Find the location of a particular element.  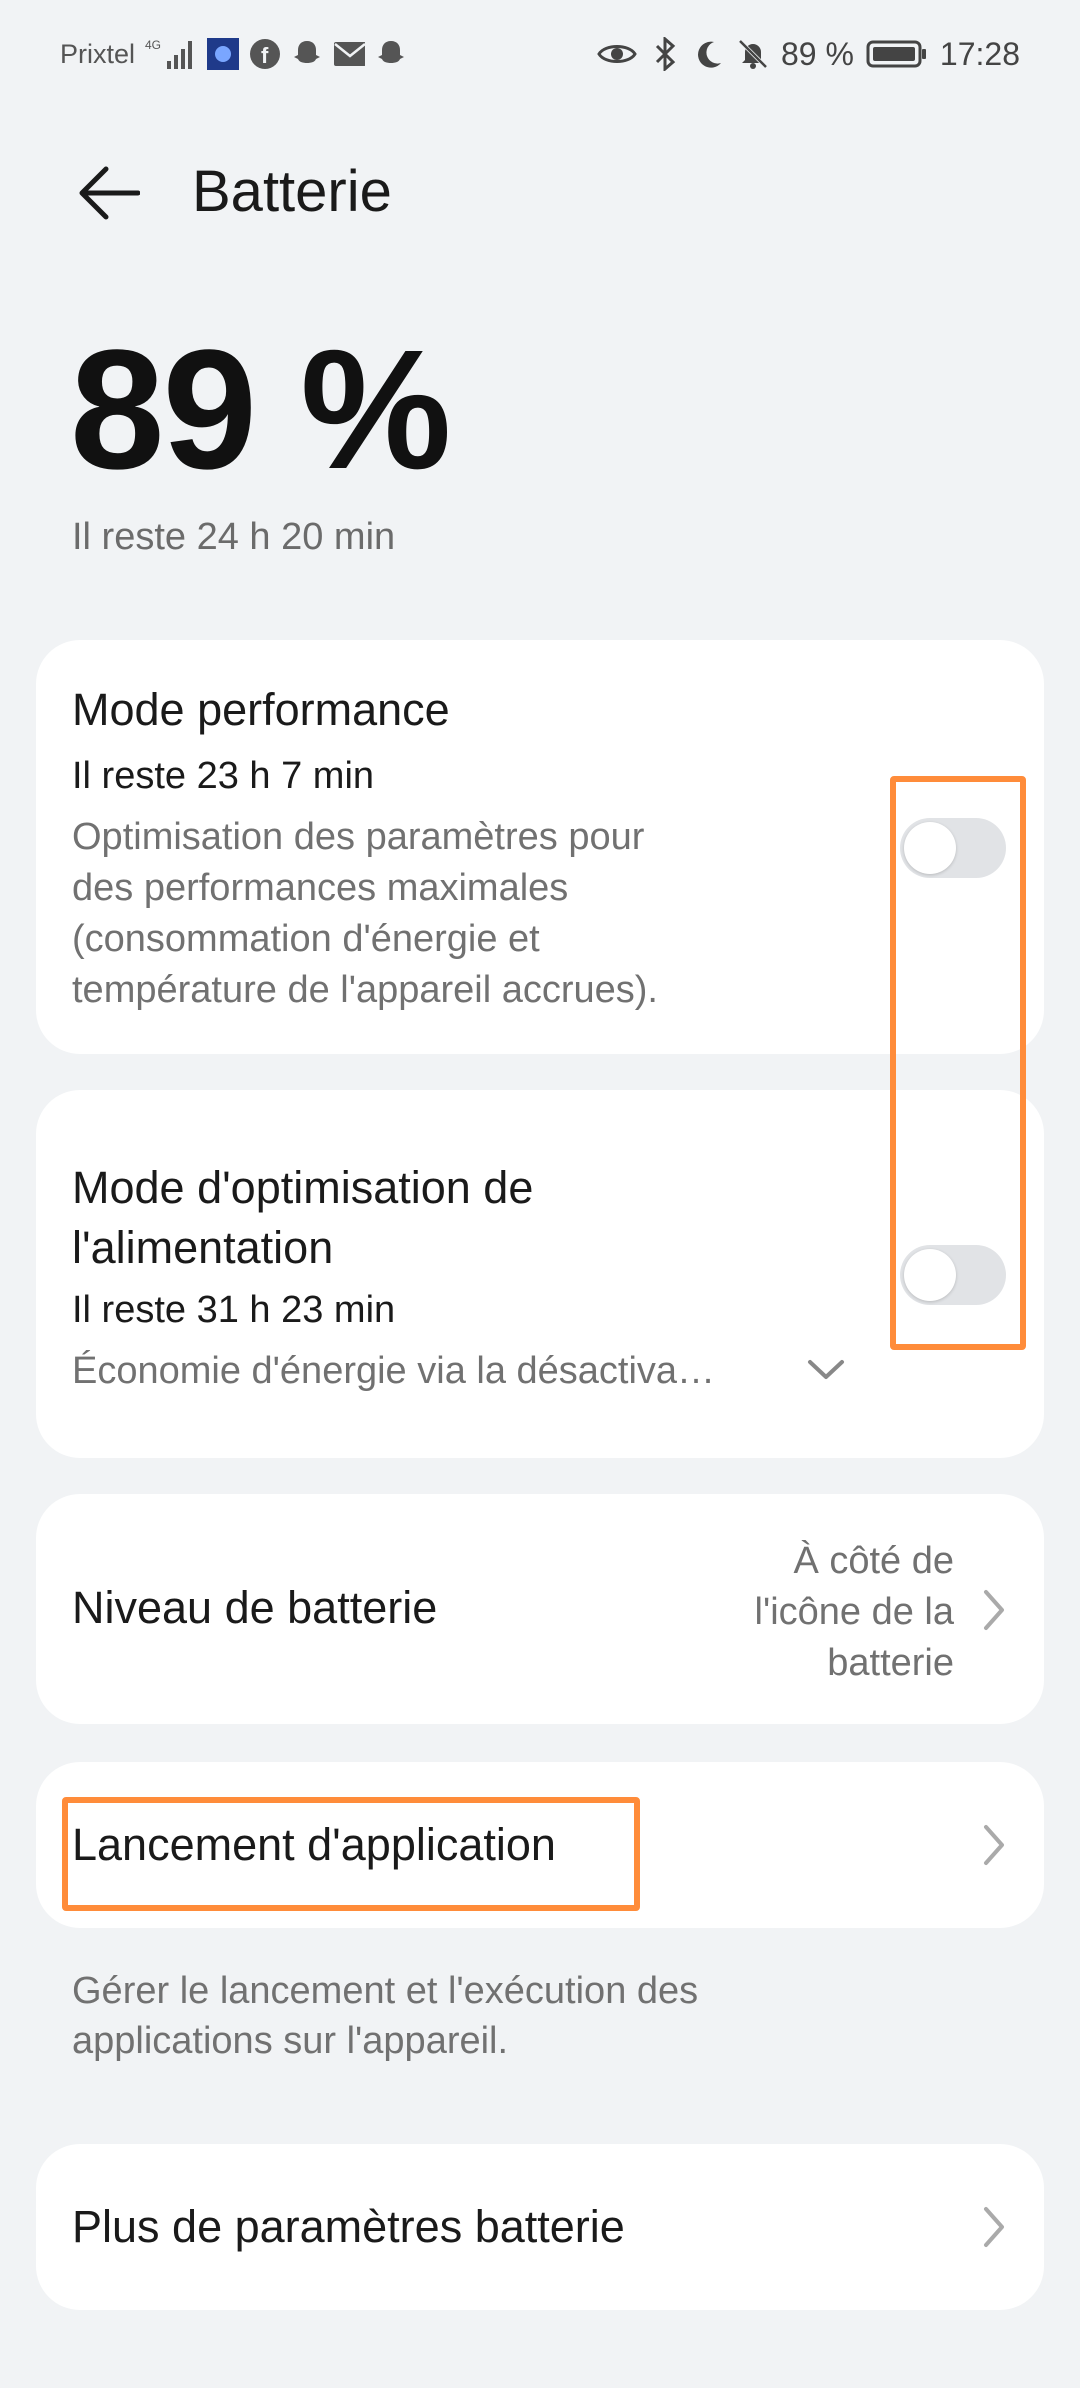

performance-mode-remaining: Il reste 23 h 7 min is located at coordinates (223, 776).